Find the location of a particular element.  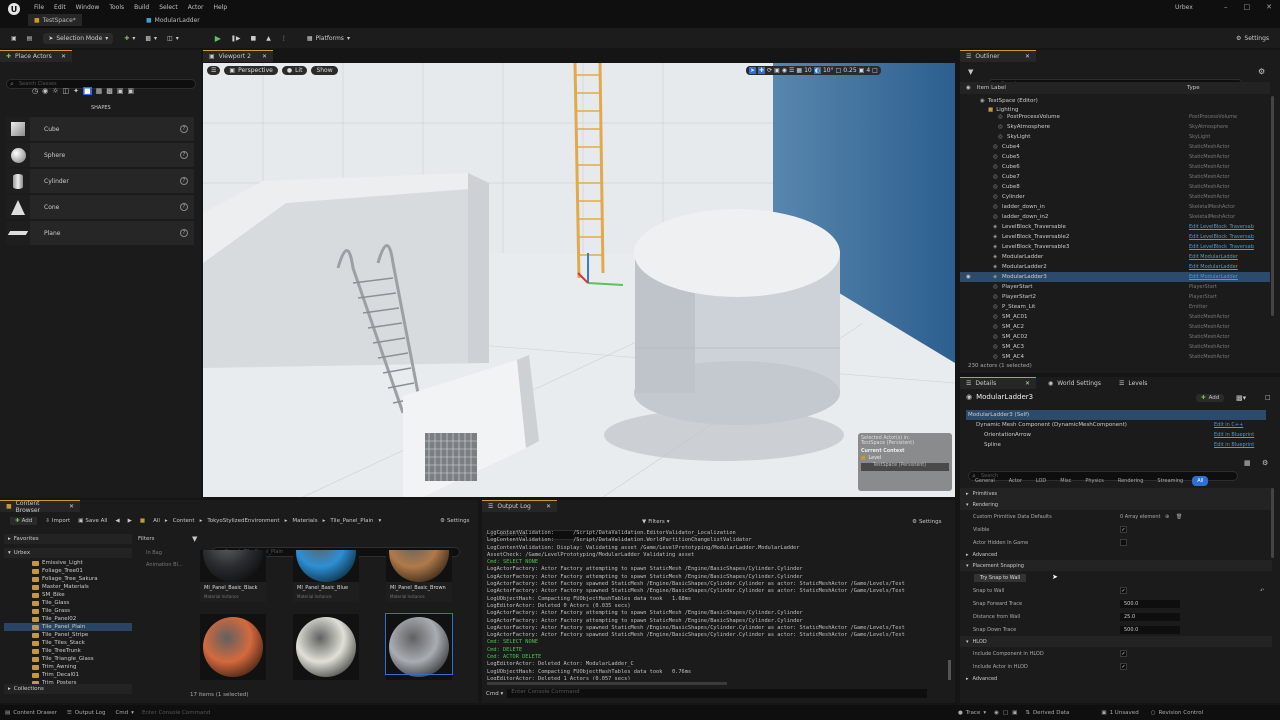

snapshot-icon: □ is located at coordinates (1005, 713).